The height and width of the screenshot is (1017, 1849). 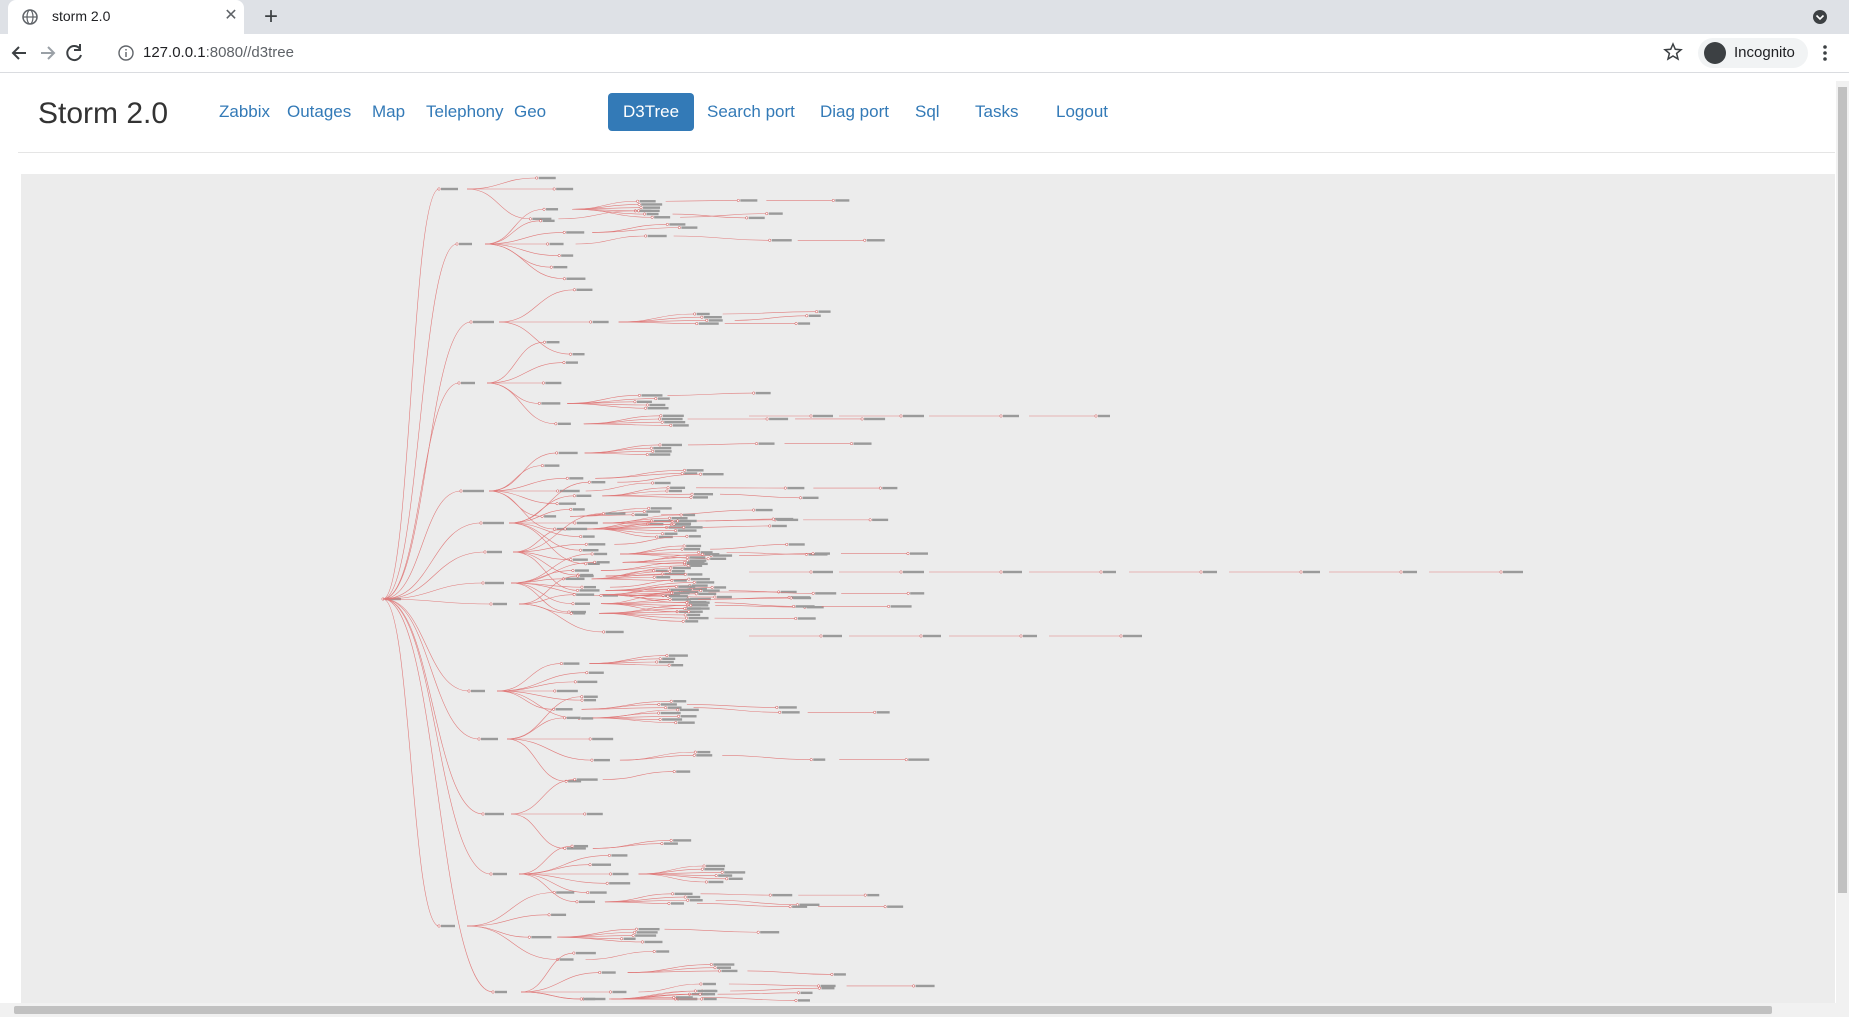 I want to click on close-tab-icon: ✕, so click(x=231, y=16).